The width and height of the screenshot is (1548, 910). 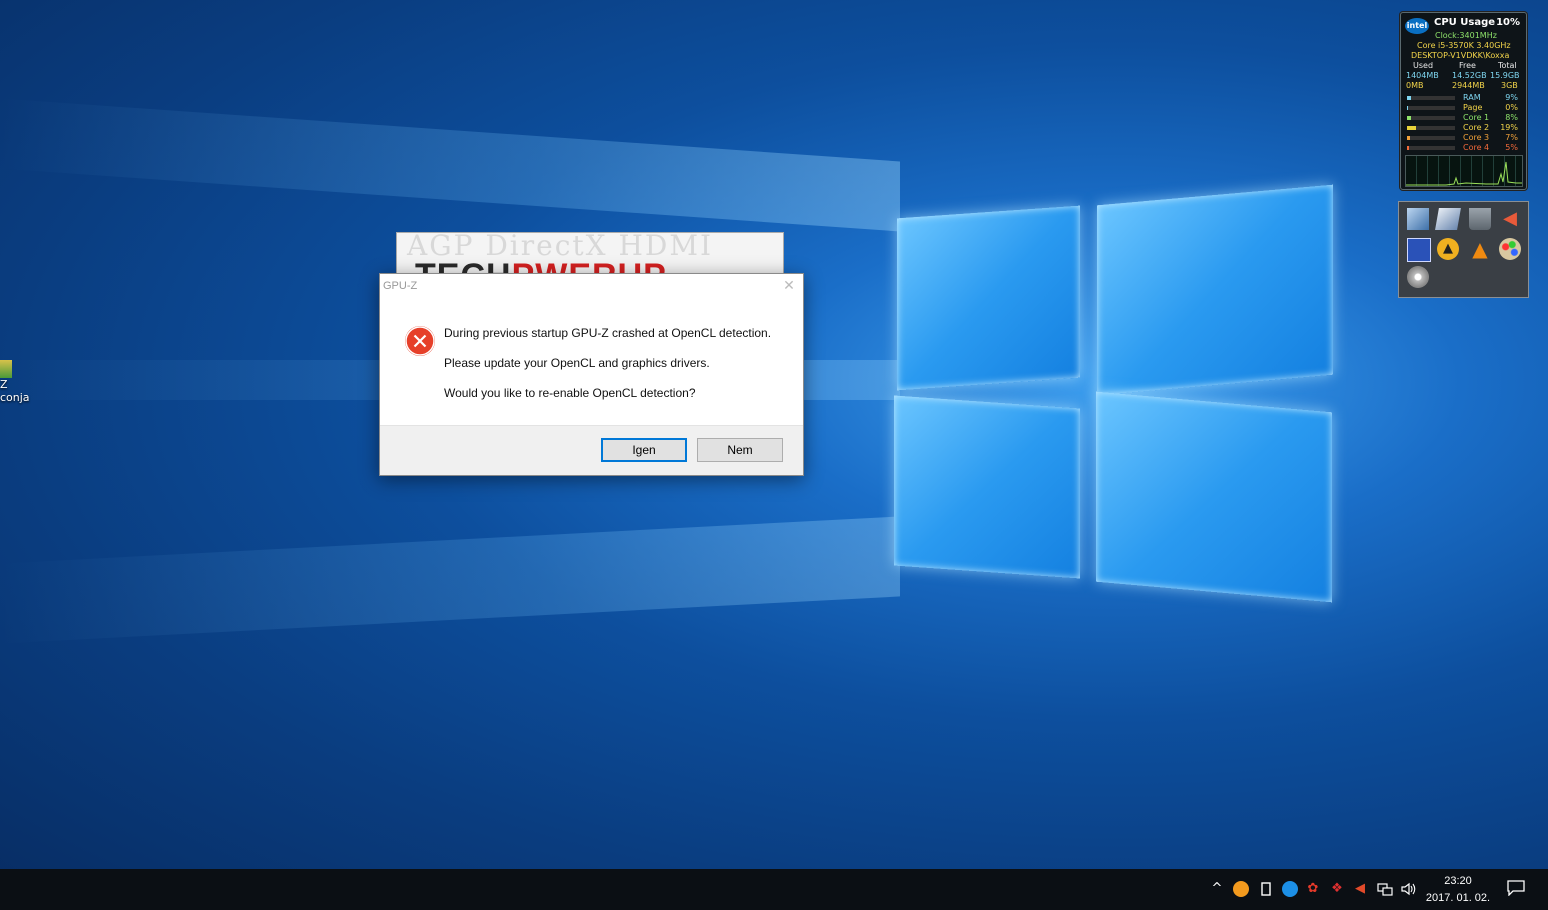 I want to click on meter-label: RAM 9%, so click(x=1490, y=97).